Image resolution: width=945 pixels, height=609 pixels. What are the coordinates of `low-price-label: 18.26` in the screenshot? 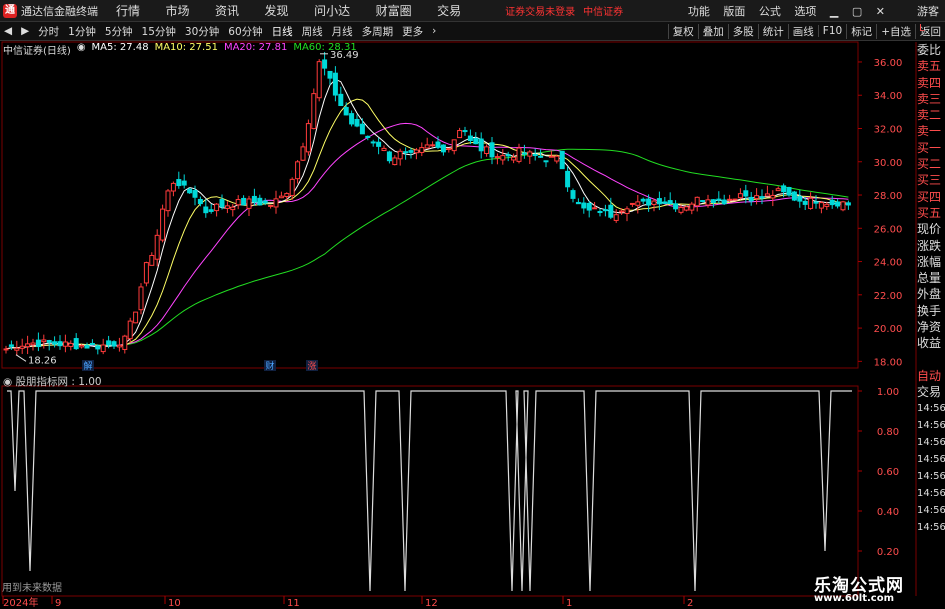 It's located at (42, 360).